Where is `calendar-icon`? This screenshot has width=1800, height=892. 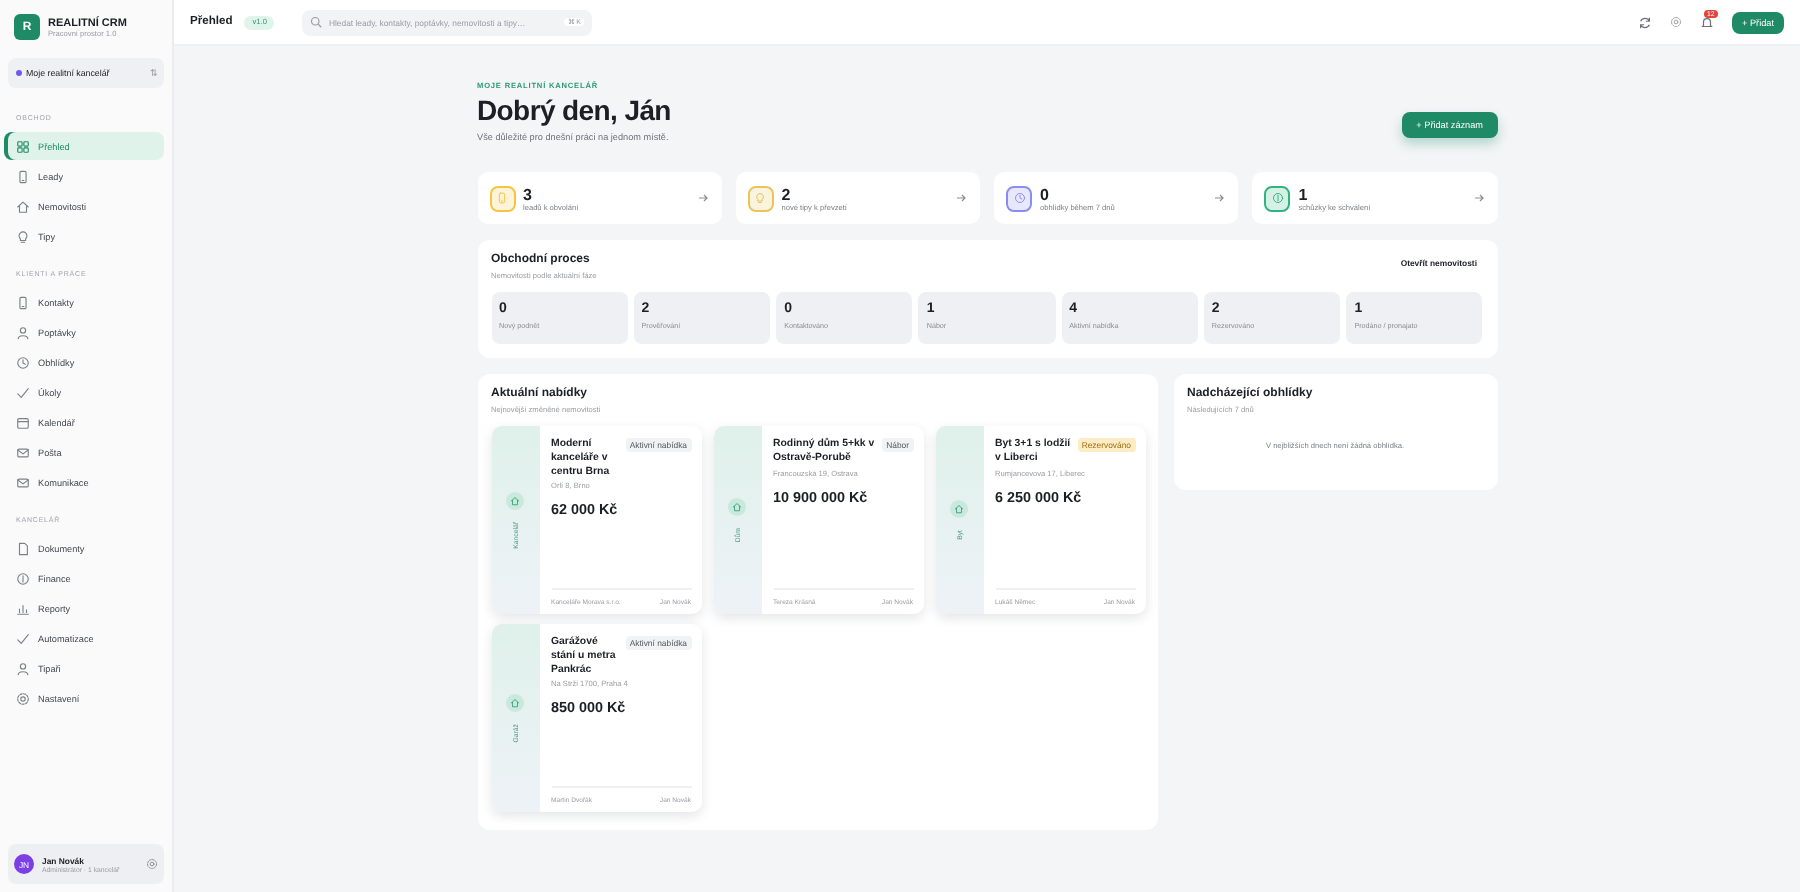 calendar-icon is located at coordinates (23, 422).